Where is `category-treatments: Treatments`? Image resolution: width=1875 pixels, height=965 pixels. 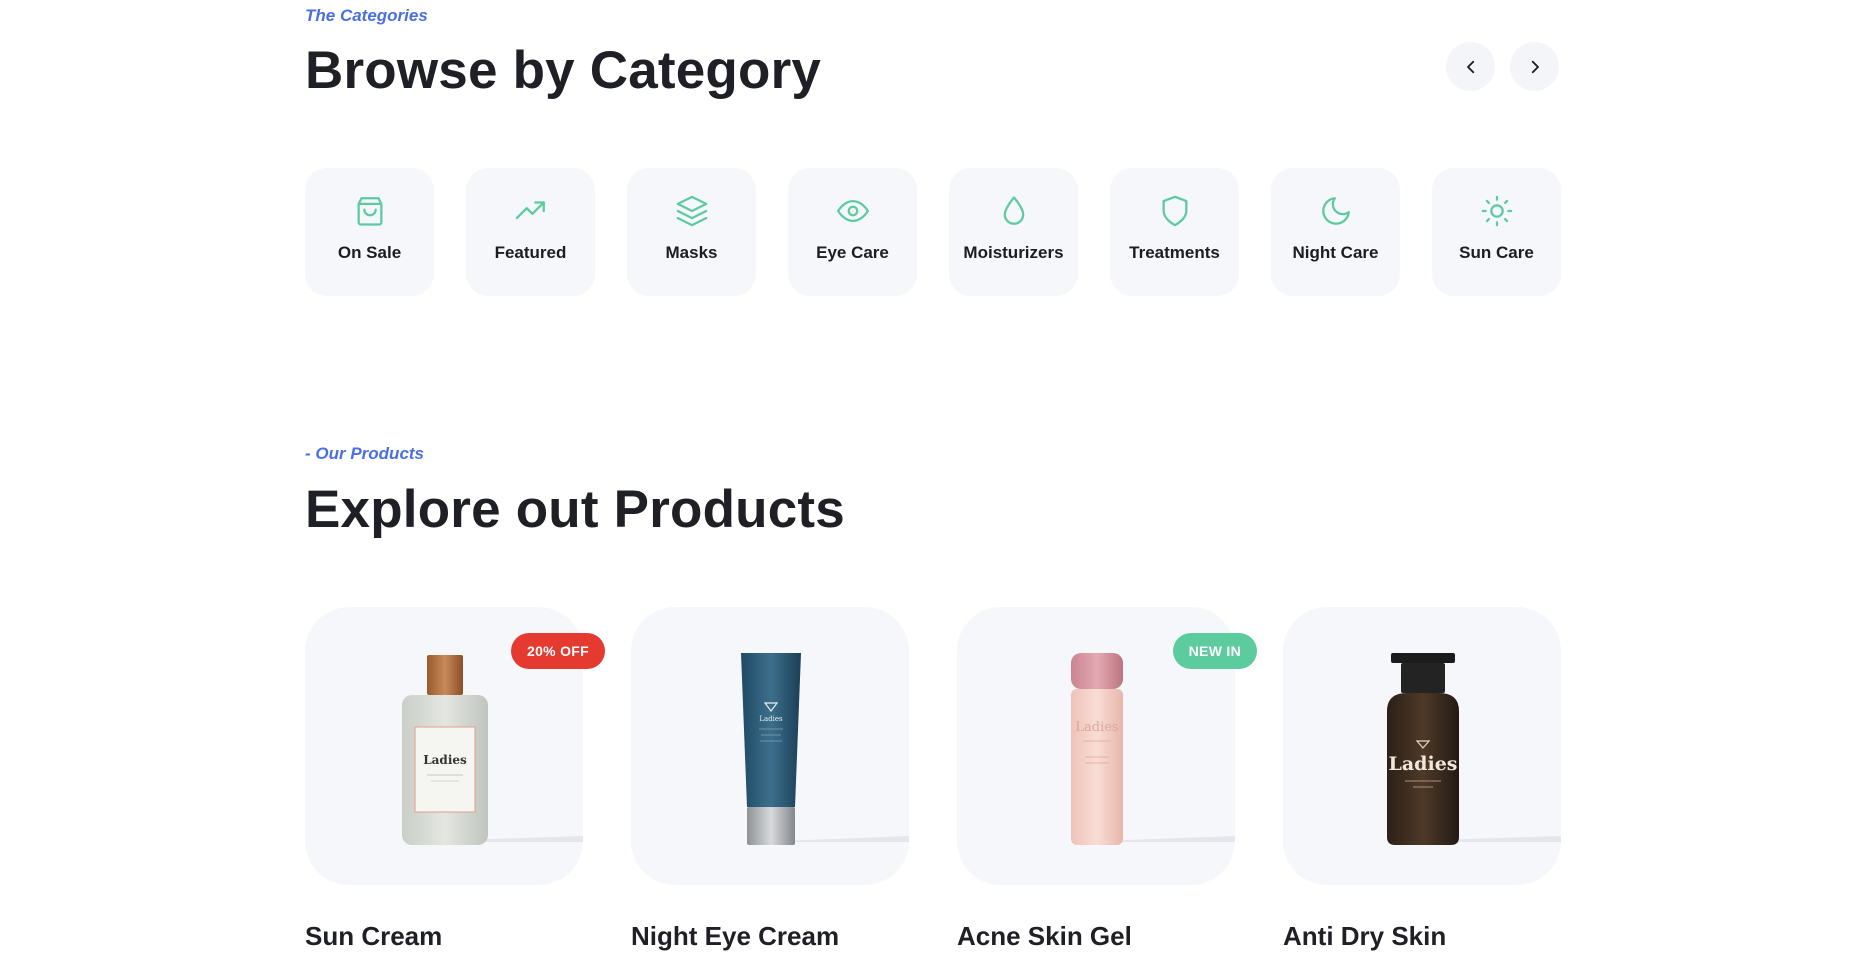 category-treatments: Treatments is located at coordinates (1174, 232).